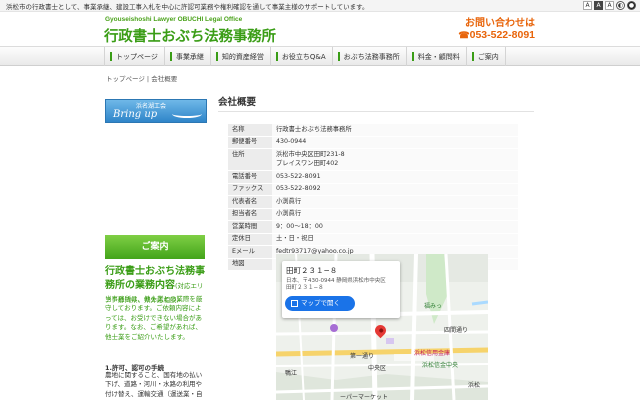  Describe the element at coordinates (395, 189) in the screenshot. I see `row-value: 053-522-8092` at that location.